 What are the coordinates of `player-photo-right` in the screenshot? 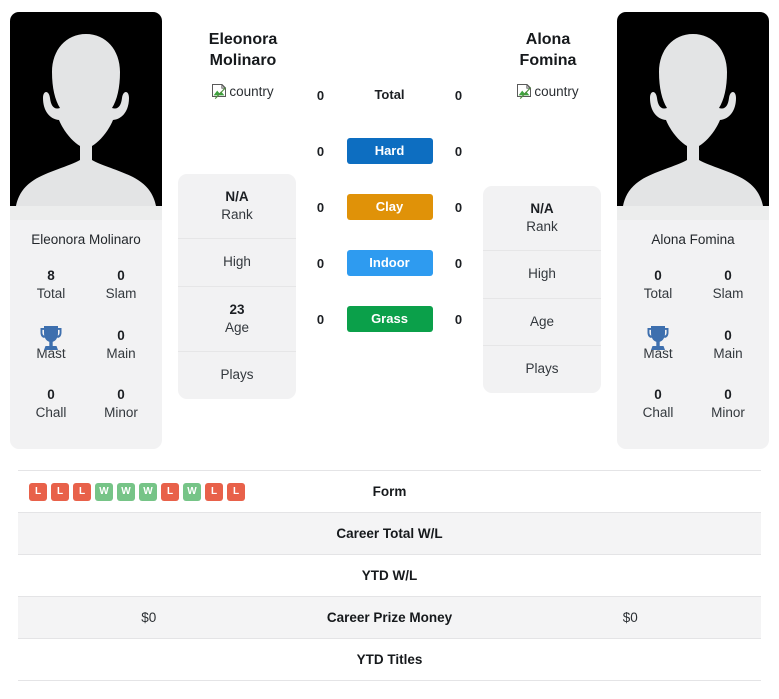 It's located at (693, 116).